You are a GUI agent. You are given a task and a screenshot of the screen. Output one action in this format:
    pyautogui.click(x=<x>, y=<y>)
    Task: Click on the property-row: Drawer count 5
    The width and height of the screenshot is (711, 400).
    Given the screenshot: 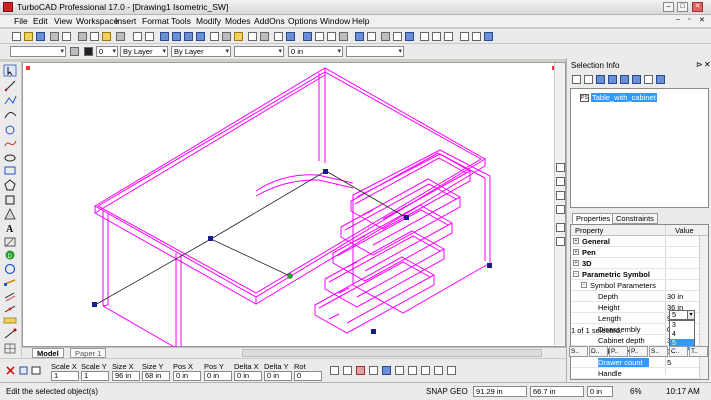 What is the action you would take?
    pyautogui.click(x=635, y=362)
    